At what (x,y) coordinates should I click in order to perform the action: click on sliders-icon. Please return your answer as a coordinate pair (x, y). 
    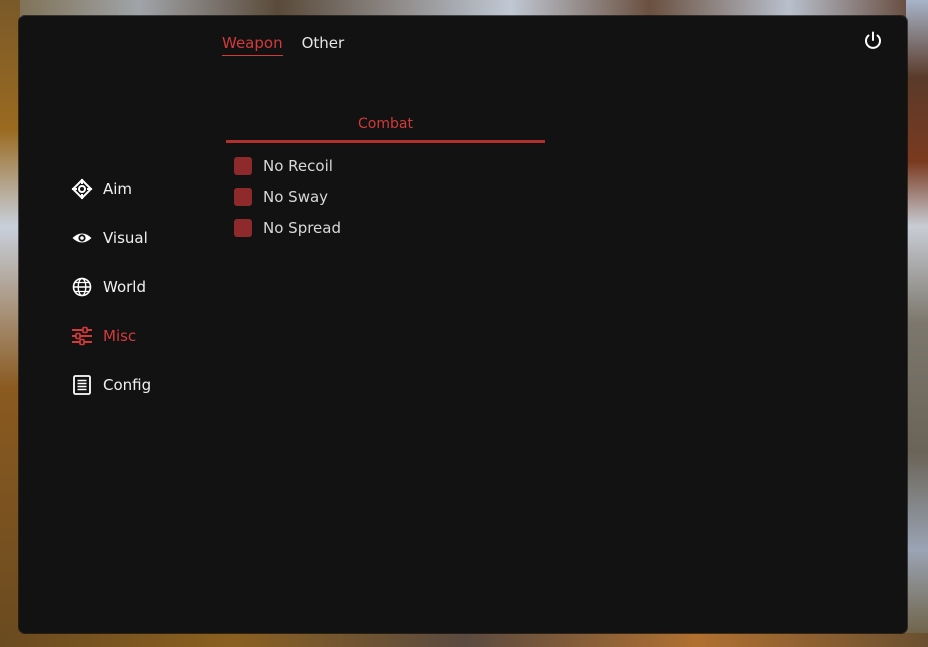
    Looking at the image, I should click on (82, 336).